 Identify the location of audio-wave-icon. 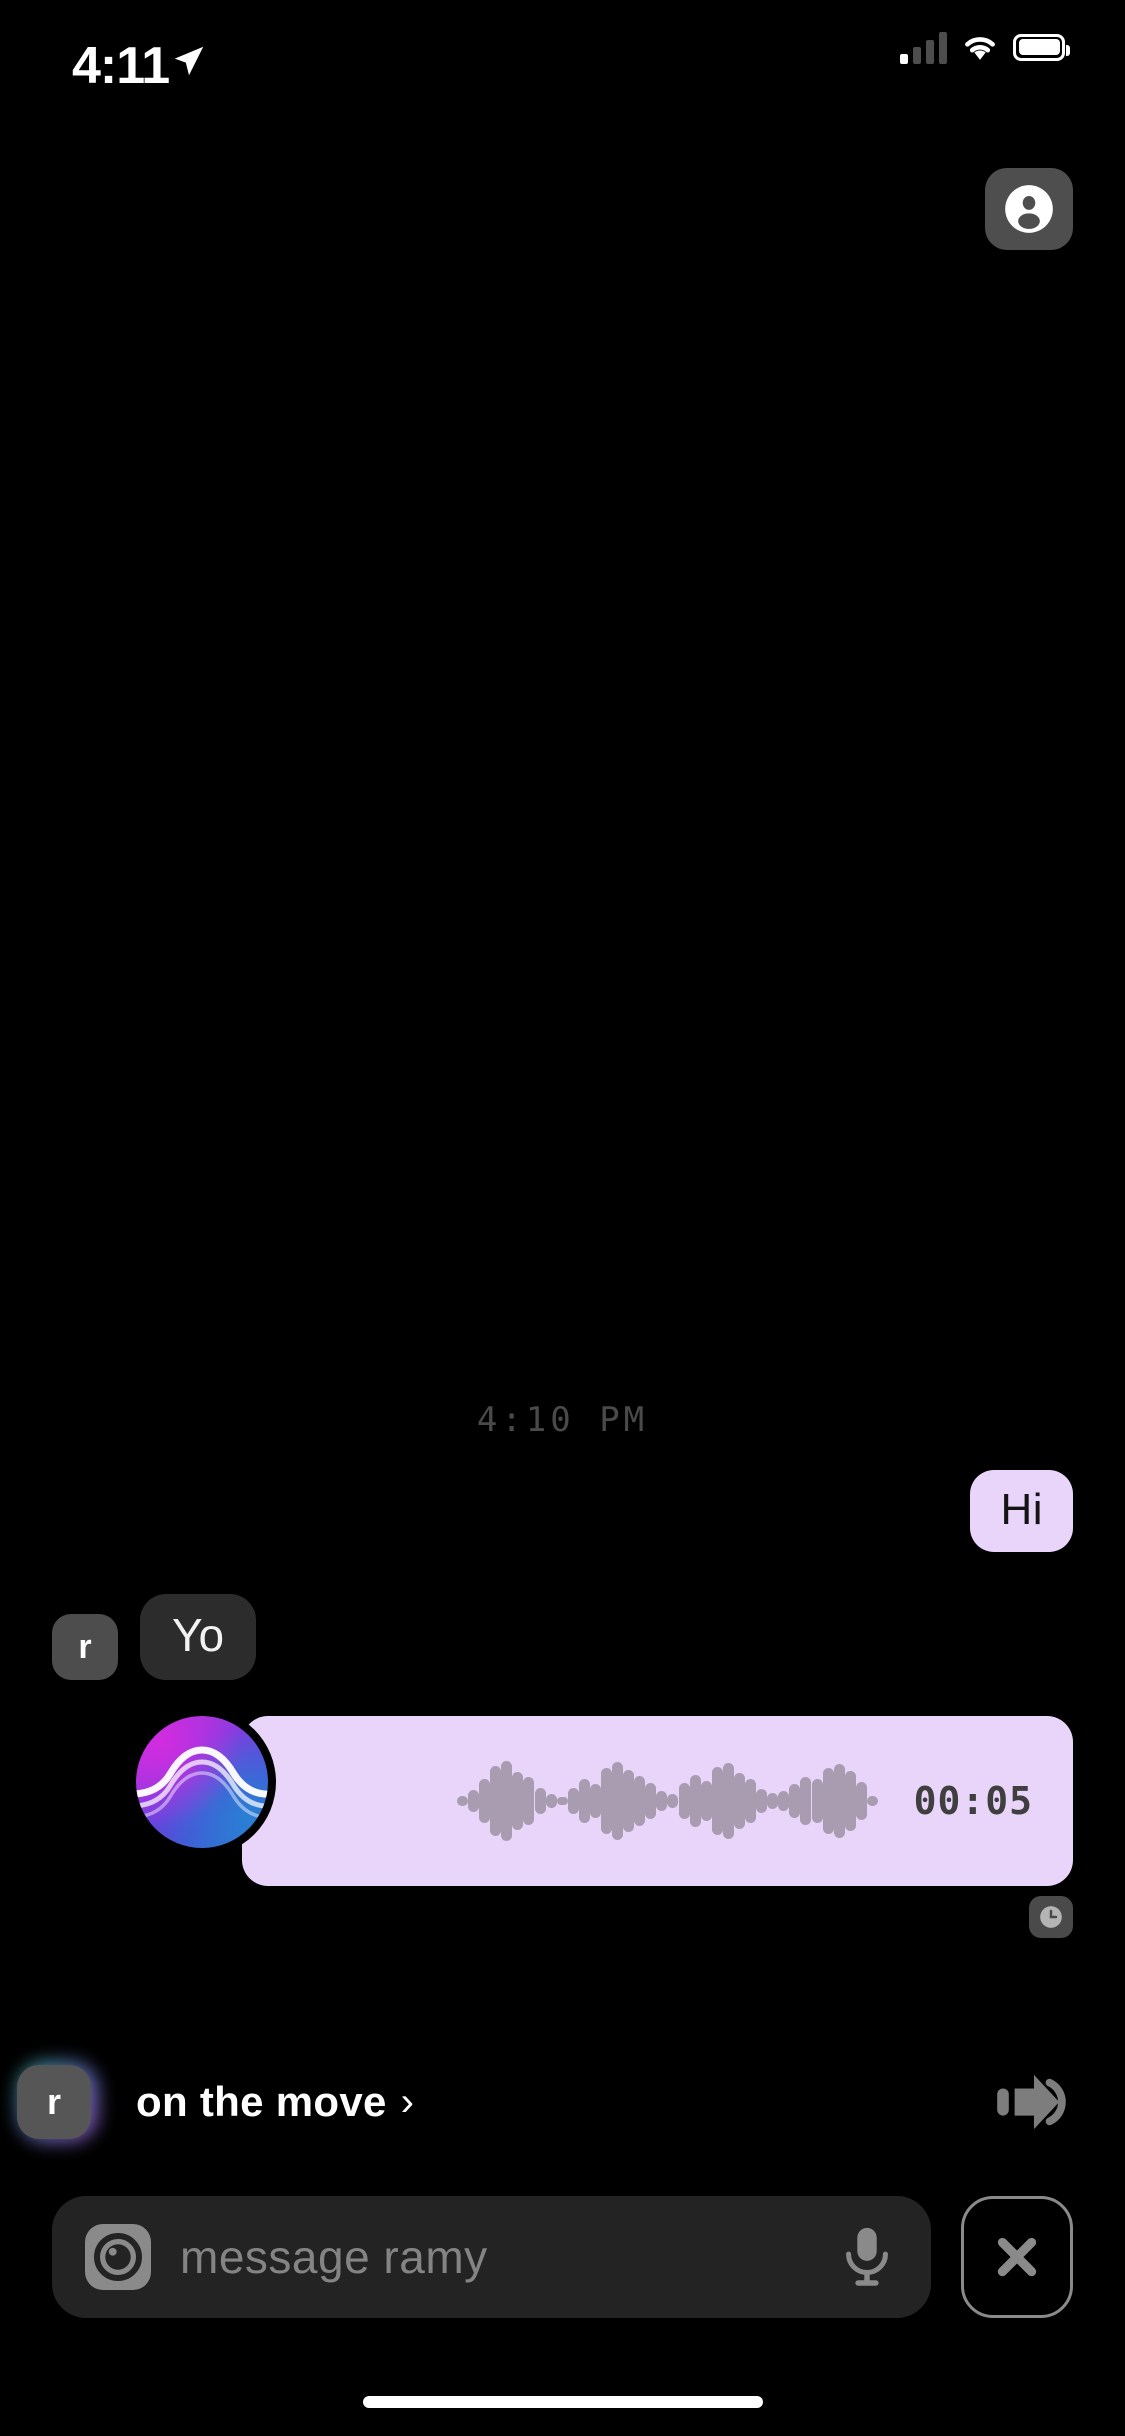
(202, 1782).